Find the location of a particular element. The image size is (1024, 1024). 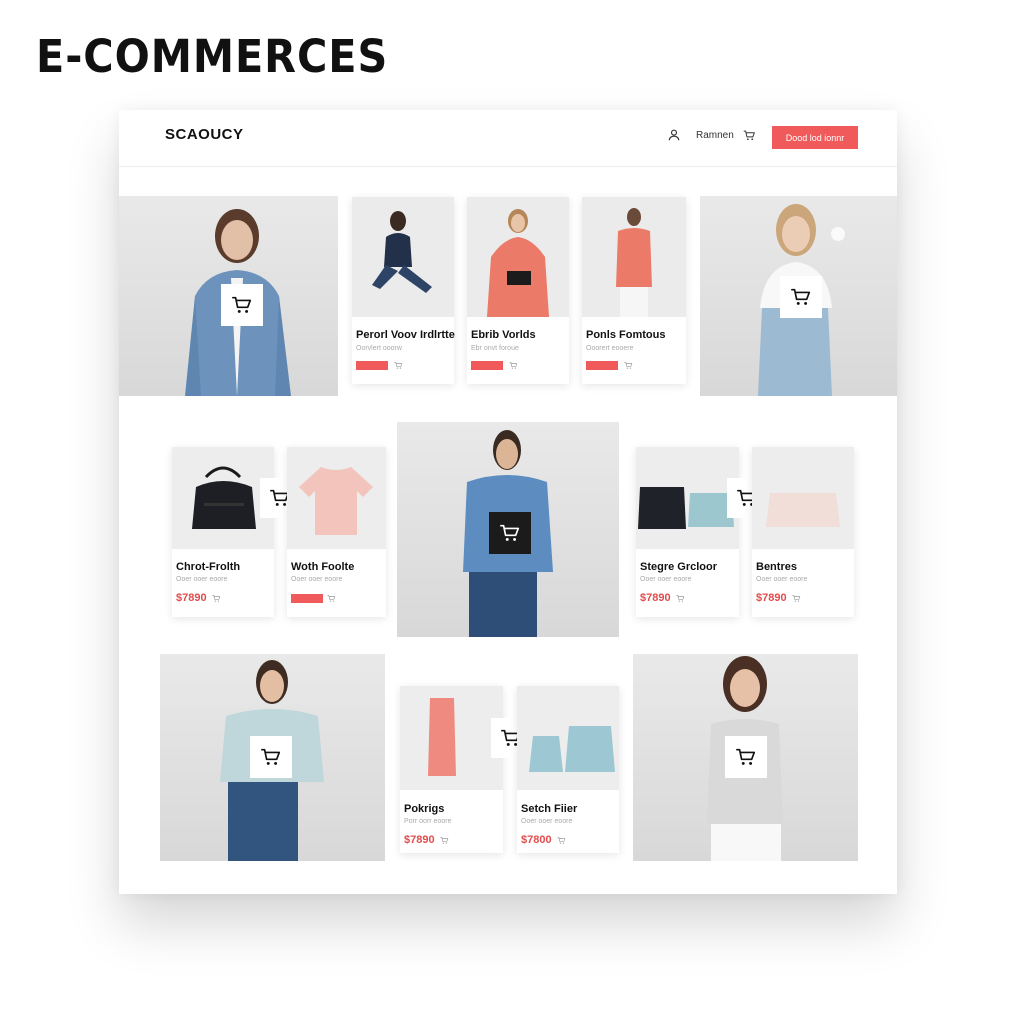

product-title: Pokrigs is located at coordinates (424, 809).